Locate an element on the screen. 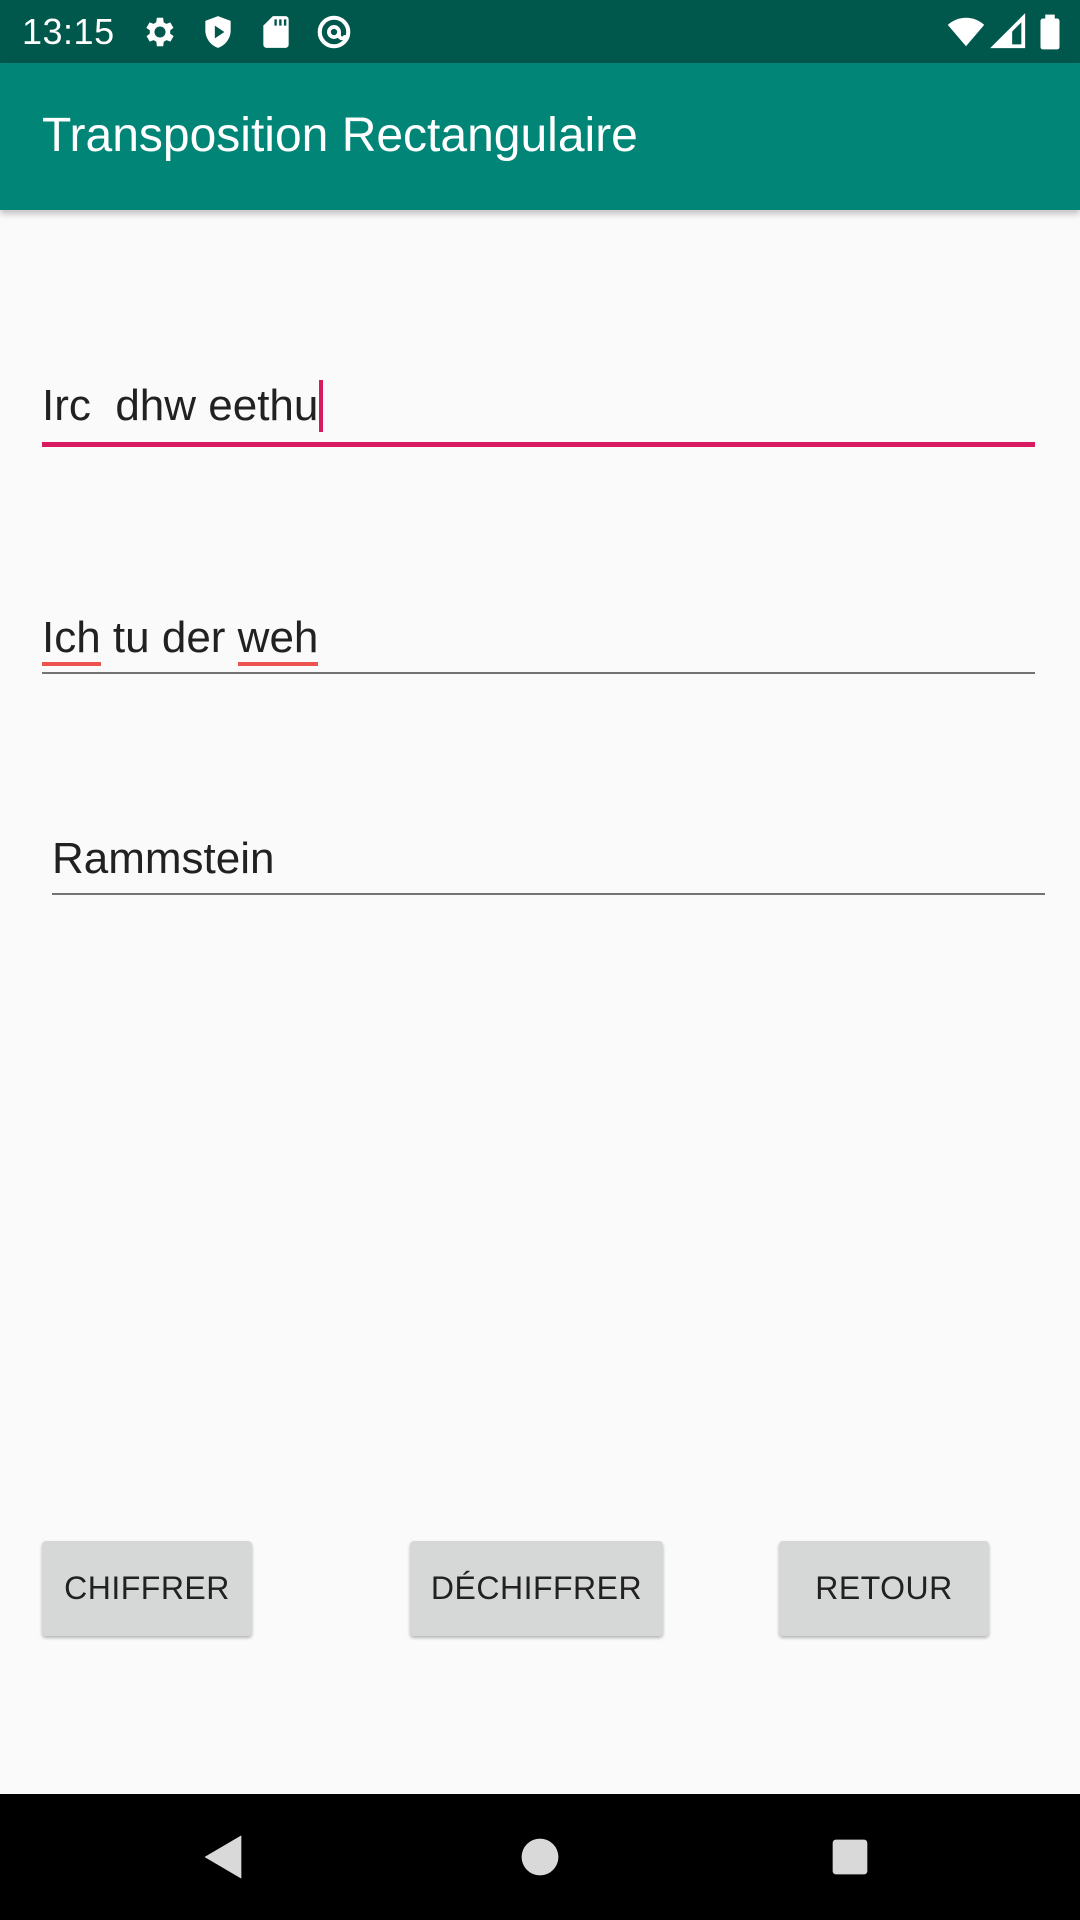  sd-card-icon is located at coordinates (276, 32).